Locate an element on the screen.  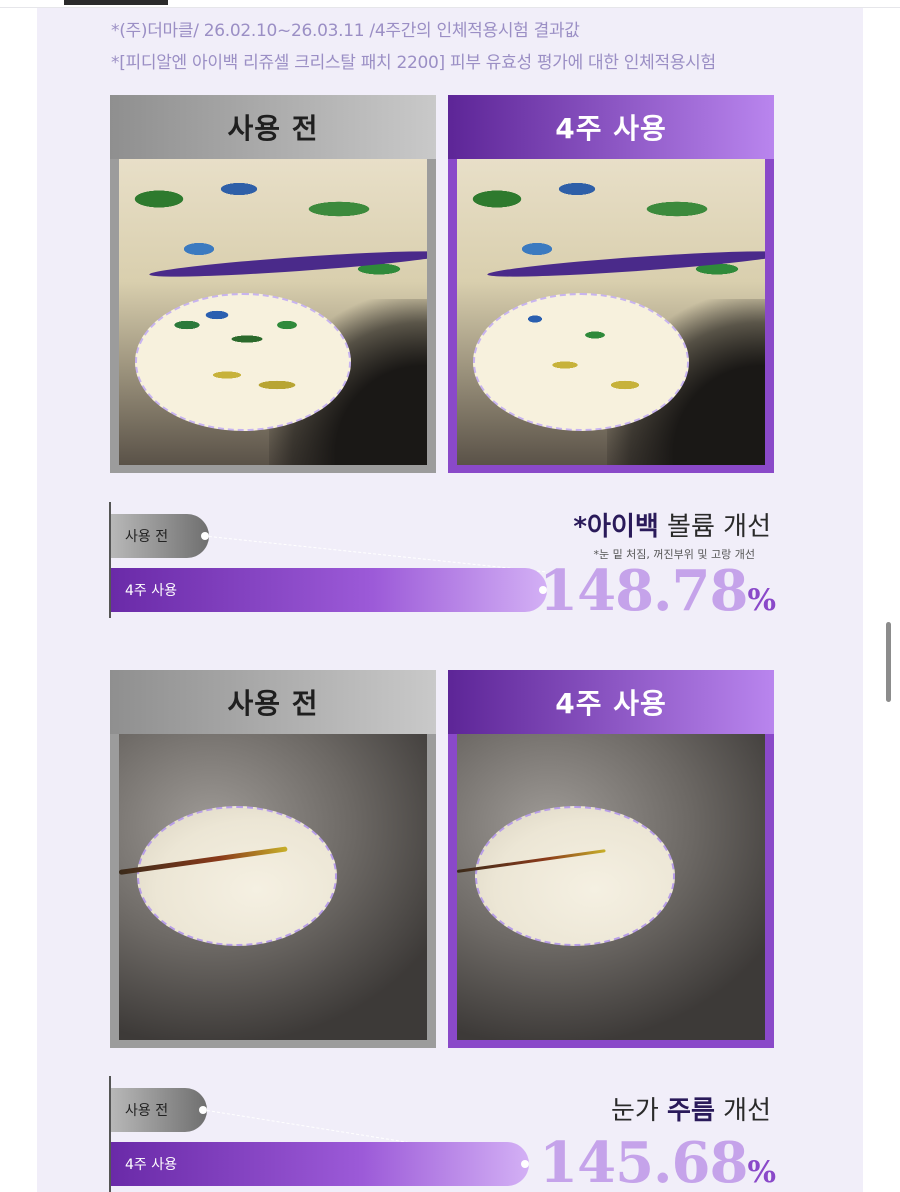
after-wrinkle-photo is located at coordinates (611, 887).